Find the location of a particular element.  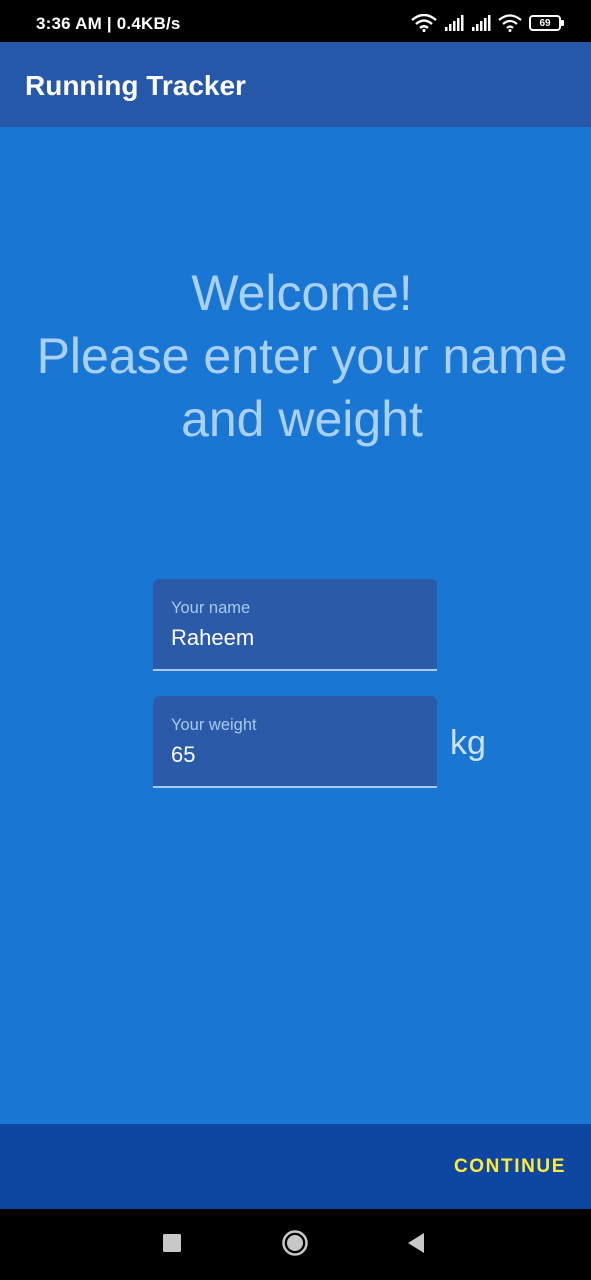

home-button is located at coordinates (295, 1245).